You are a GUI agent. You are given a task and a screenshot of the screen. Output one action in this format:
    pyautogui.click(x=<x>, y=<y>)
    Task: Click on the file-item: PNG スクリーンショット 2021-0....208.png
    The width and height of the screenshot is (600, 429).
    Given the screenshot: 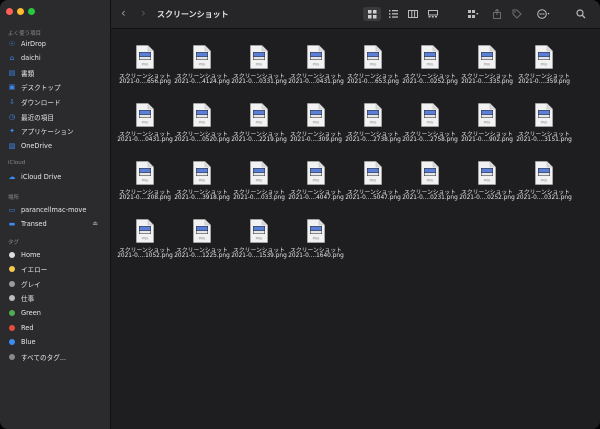 What is the action you would take?
    pyautogui.click(x=145, y=179)
    